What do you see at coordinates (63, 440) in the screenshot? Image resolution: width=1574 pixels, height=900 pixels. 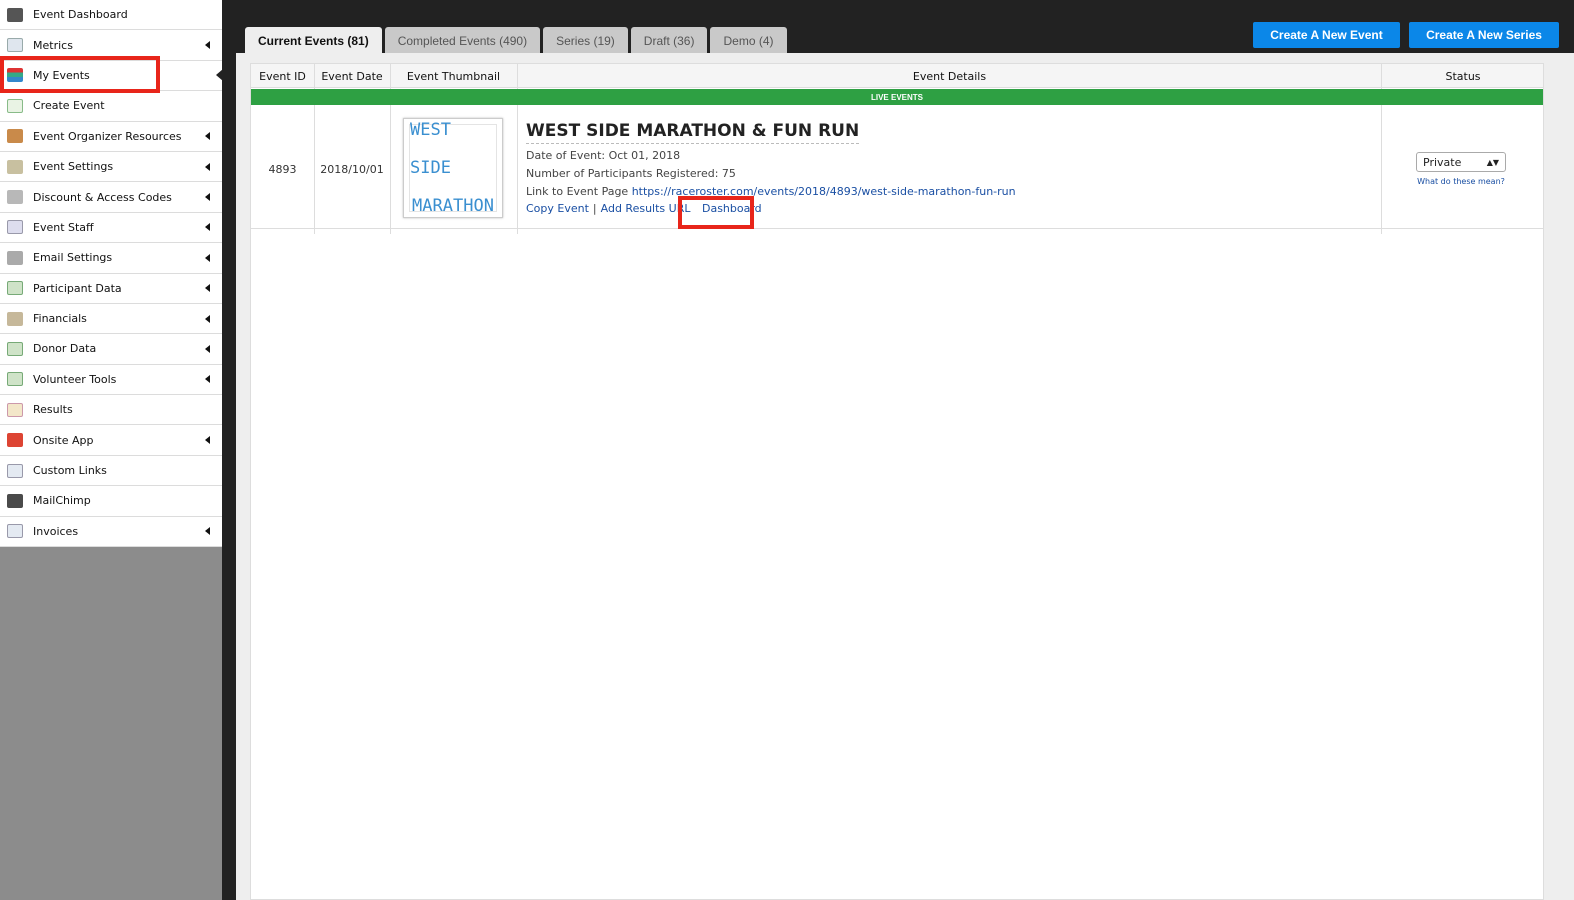 I see `sidebar-item-label: Onsite App` at bounding box center [63, 440].